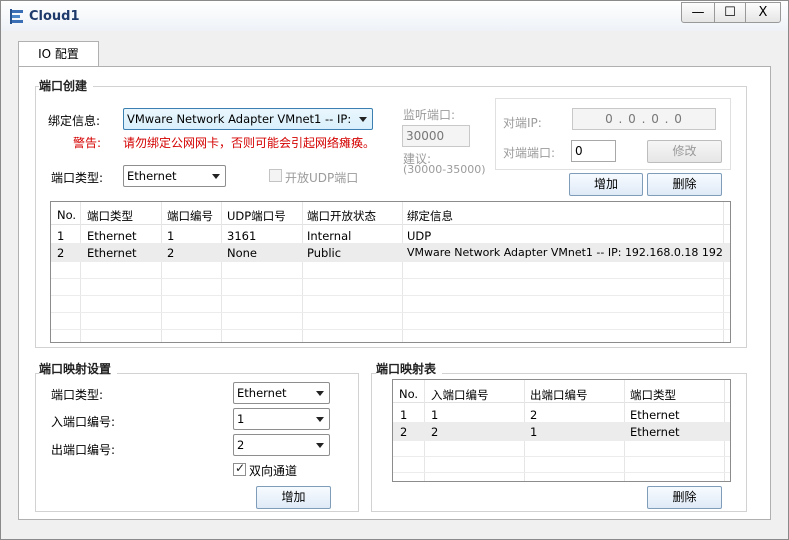  What do you see at coordinates (390, 213) in the screenshot?
I see `port-table-header` at bounding box center [390, 213].